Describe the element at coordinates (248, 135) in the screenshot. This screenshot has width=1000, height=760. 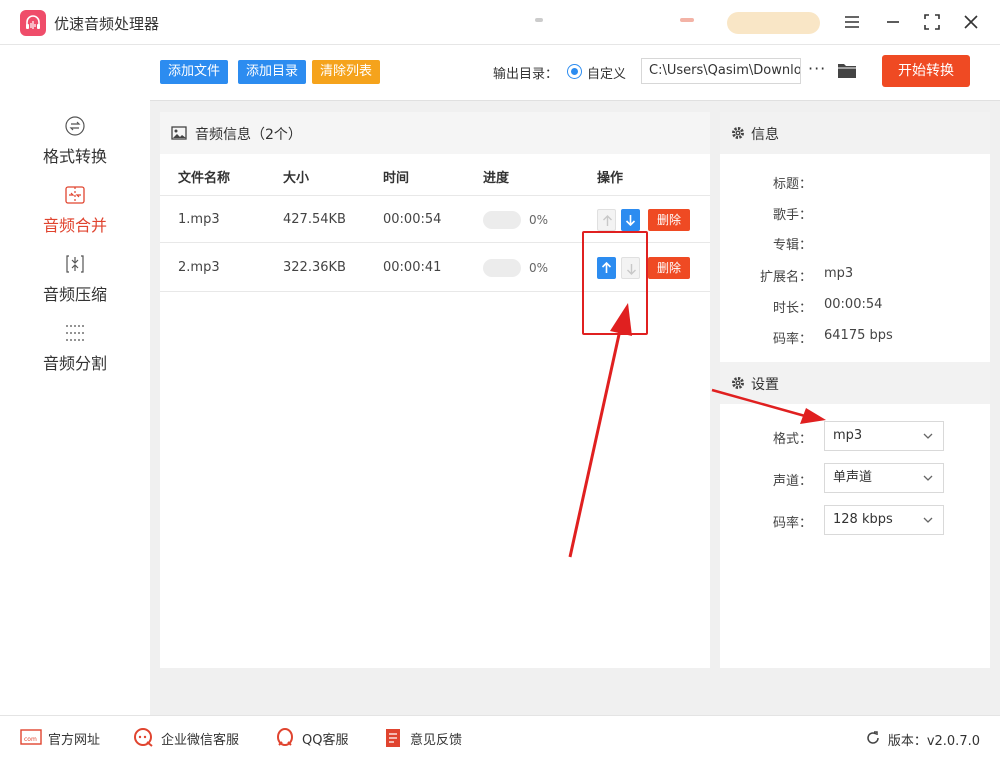
I see `file-list-title: 音频信息（2个）` at that location.